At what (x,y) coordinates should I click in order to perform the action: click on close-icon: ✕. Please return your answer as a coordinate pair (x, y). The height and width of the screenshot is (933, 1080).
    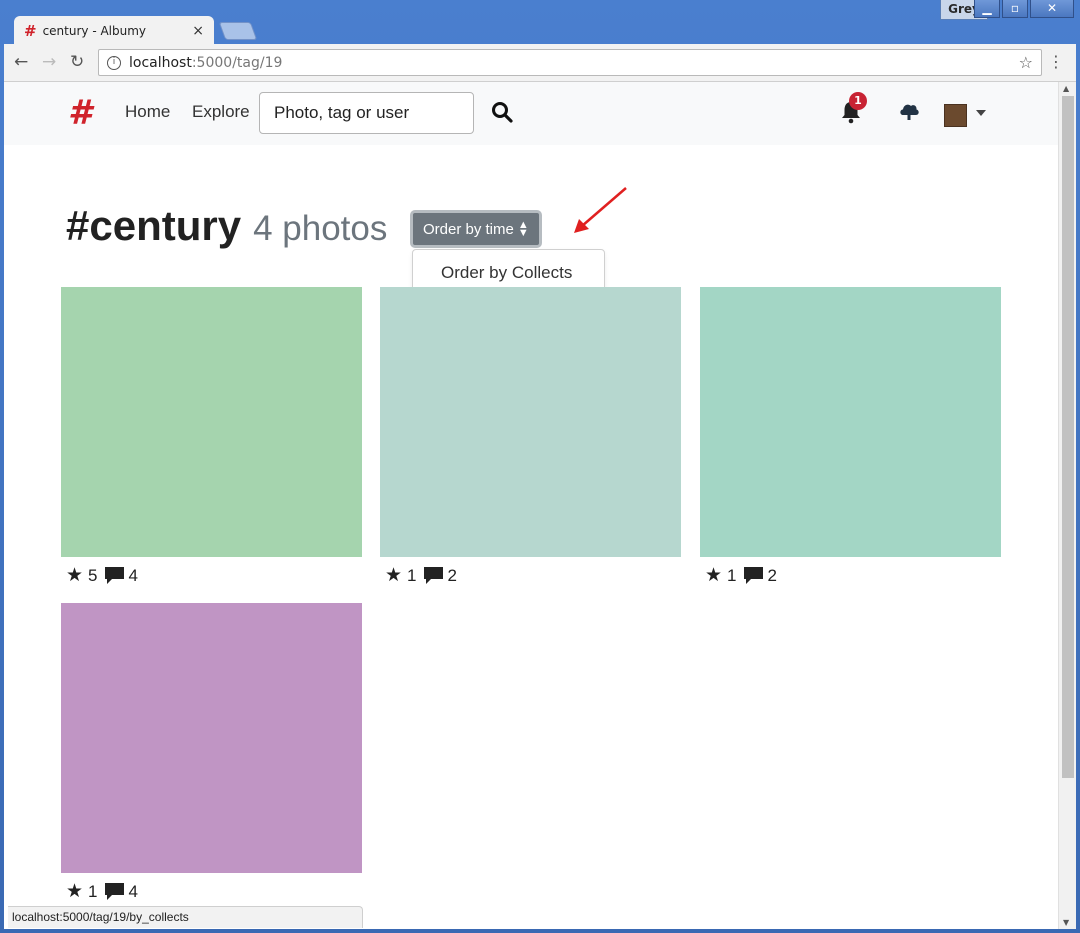
    Looking at the image, I should click on (1052, 9).